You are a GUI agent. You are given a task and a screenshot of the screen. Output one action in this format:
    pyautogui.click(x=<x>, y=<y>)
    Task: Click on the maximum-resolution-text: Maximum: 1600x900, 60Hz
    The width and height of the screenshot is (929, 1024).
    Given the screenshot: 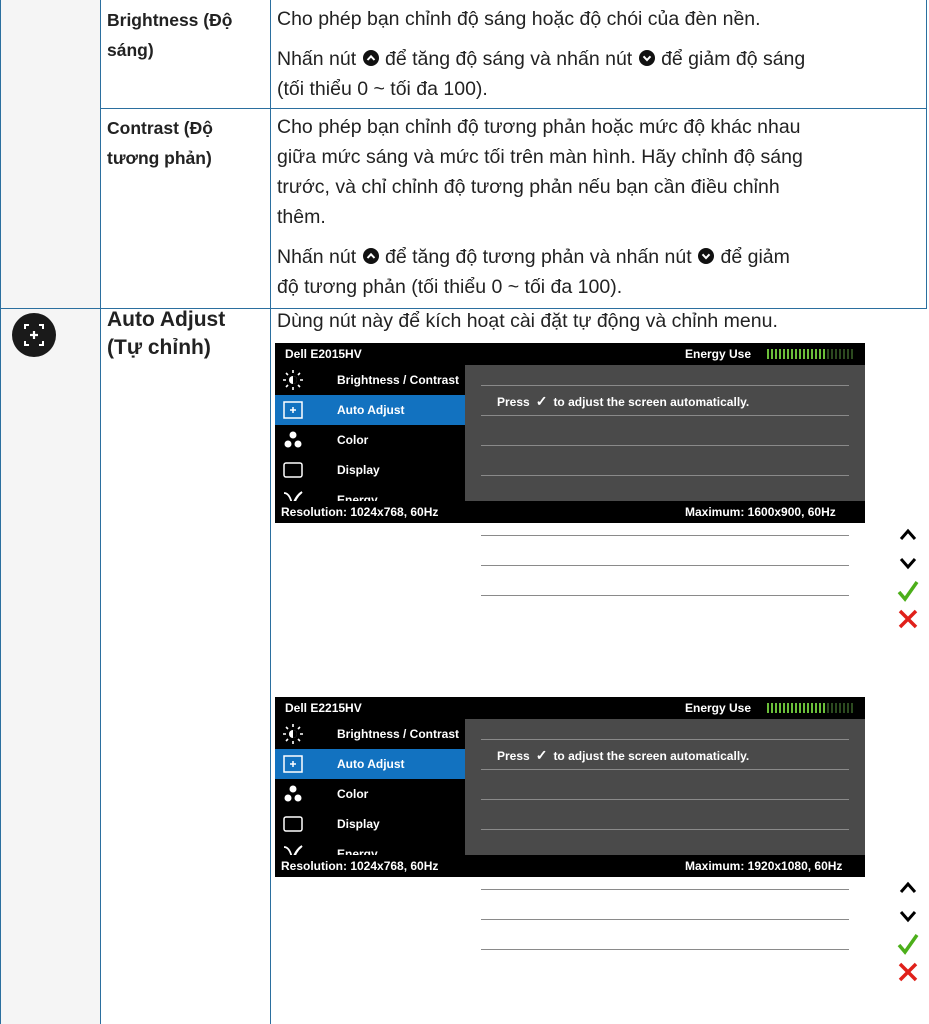 What is the action you would take?
    pyautogui.click(x=760, y=512)
    